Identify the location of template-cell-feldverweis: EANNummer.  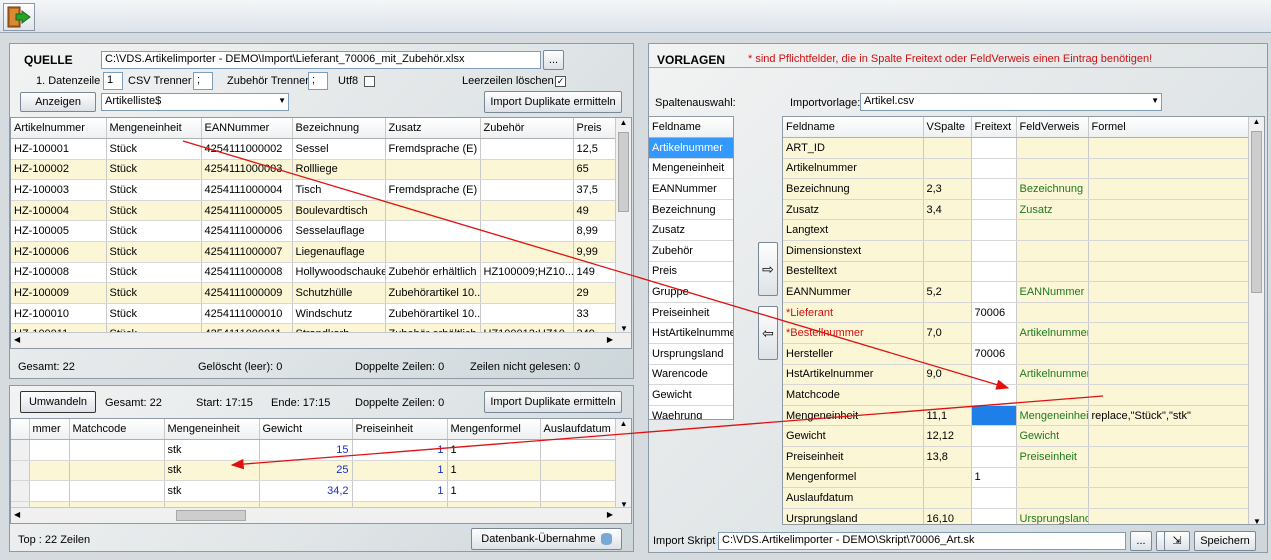
(1052, 292).